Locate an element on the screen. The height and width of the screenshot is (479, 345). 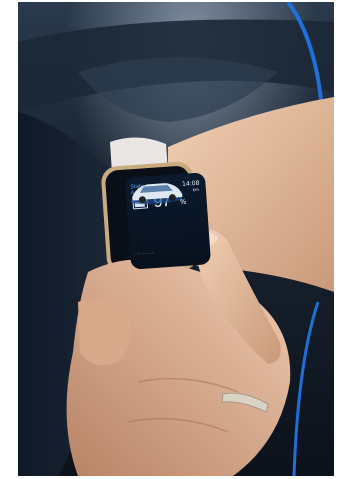
range-label: km is located at coordinates (196, 189).